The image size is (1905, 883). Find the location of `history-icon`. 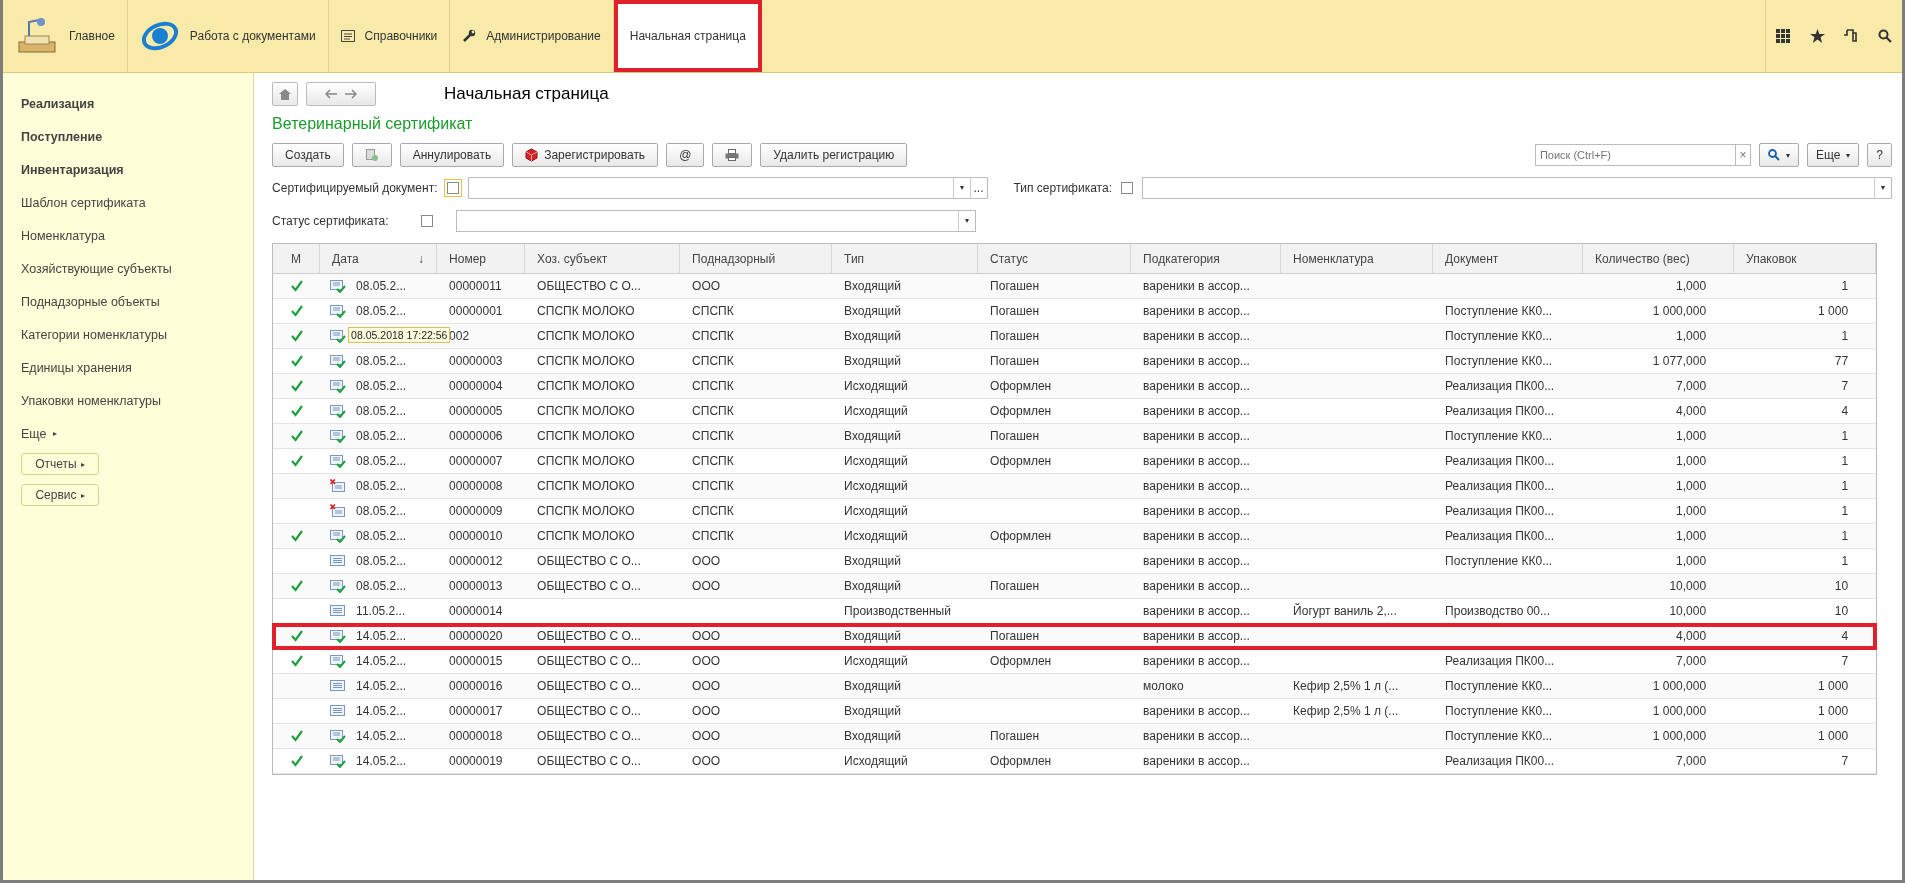

history-icon is located at coordinates (1851, 36).